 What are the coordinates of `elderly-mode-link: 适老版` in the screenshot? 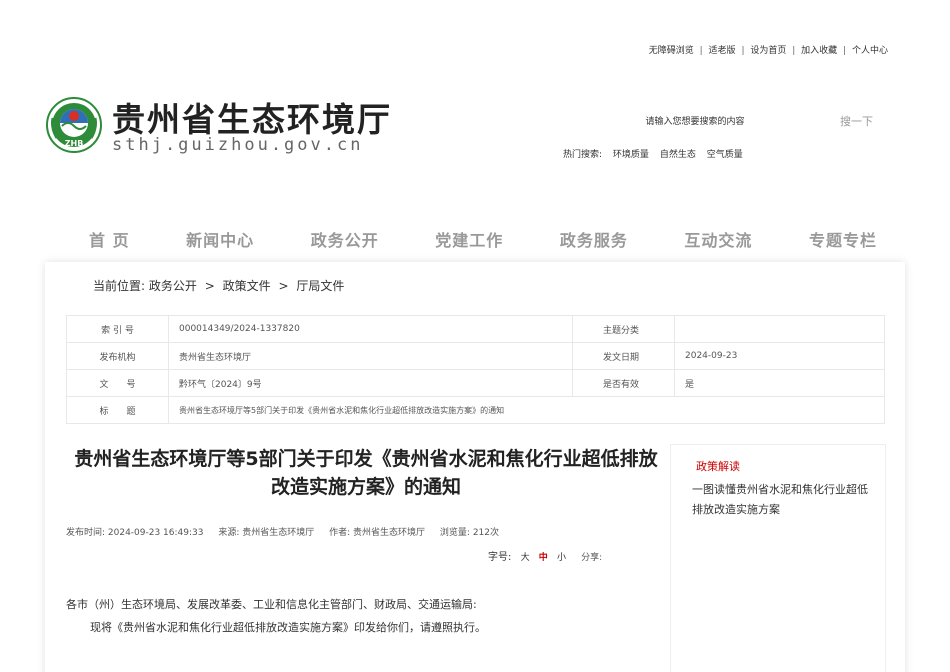 It's located at (722, 51).